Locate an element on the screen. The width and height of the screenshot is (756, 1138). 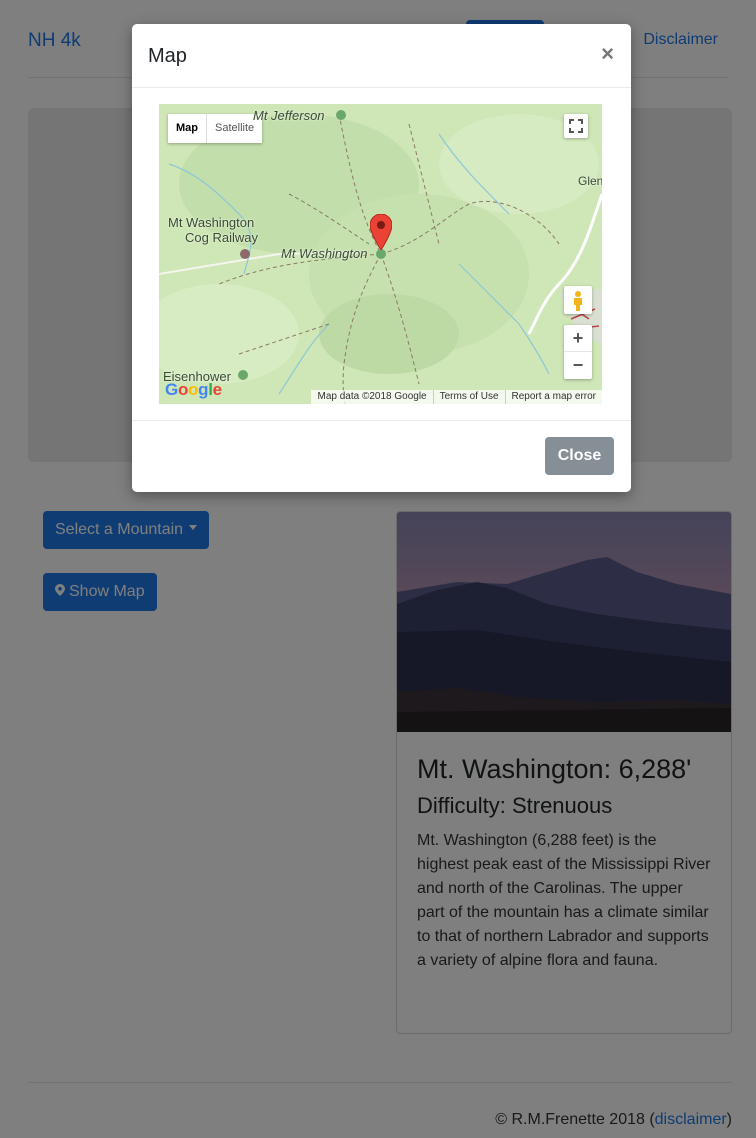
map-type-control: Map Satellite is located at coordinates (215, 128).